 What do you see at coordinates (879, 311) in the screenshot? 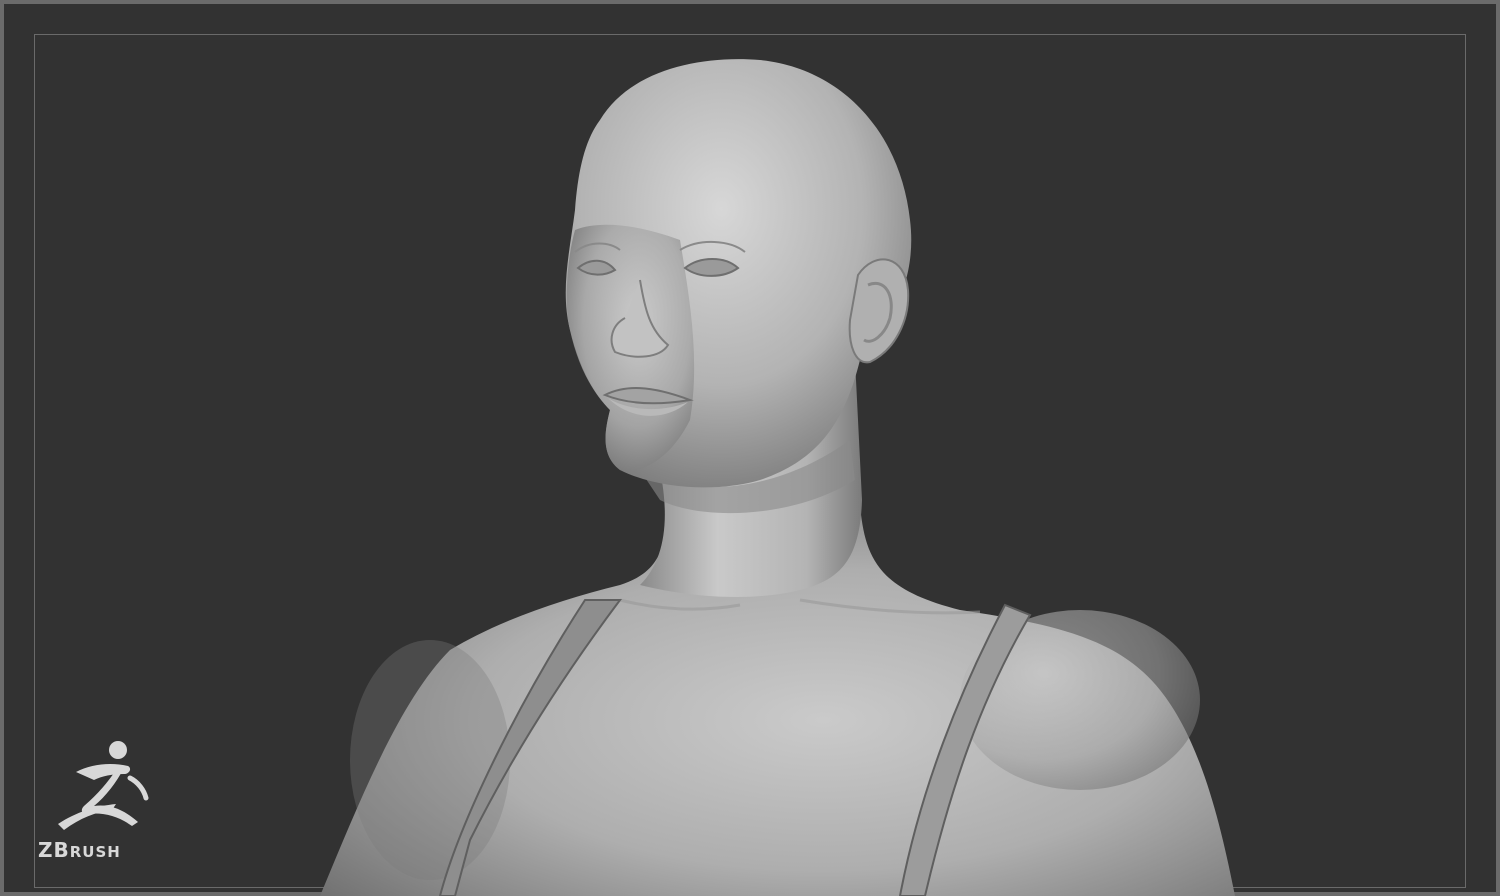
I see `ear-shape` at bounding box center [879, 311].